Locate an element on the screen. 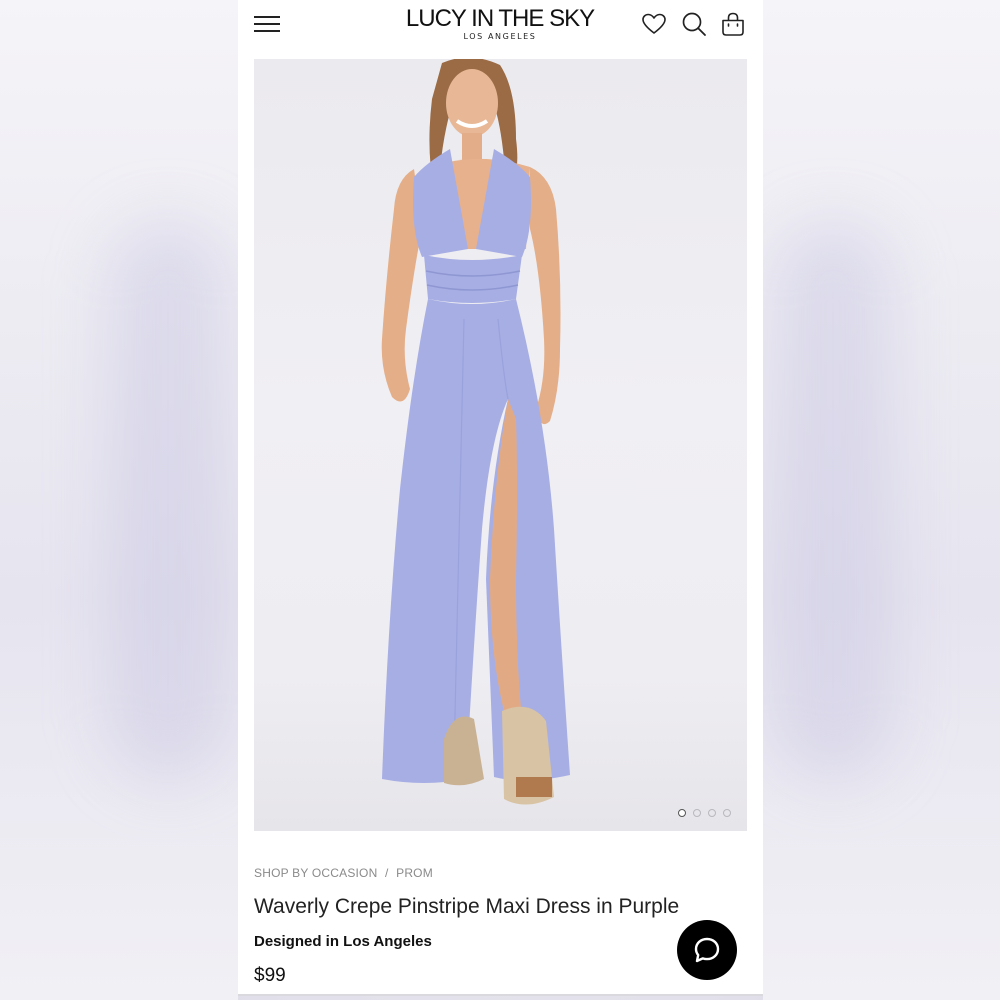 The image size is (1000, 1000). product-price: $99 is located at coordinates (270, 975).